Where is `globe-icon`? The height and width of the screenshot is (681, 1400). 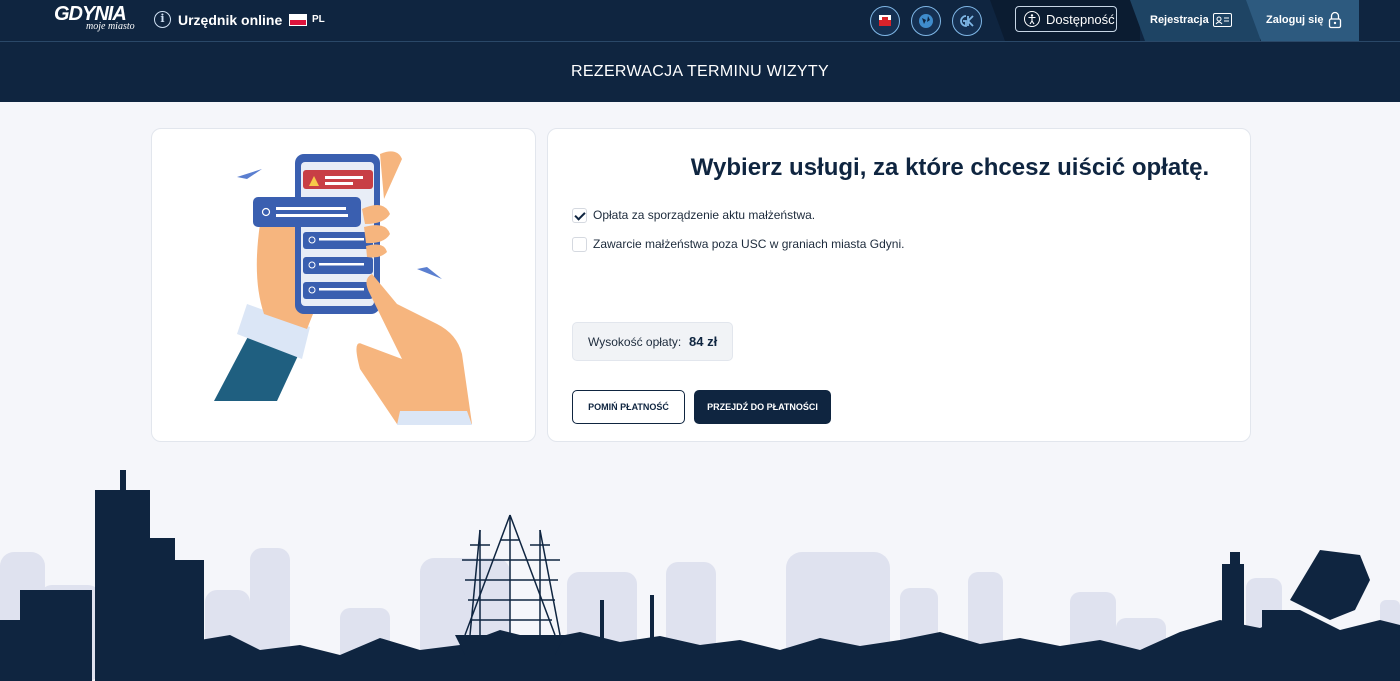 globe-icon is located at coordinates (926, 21).